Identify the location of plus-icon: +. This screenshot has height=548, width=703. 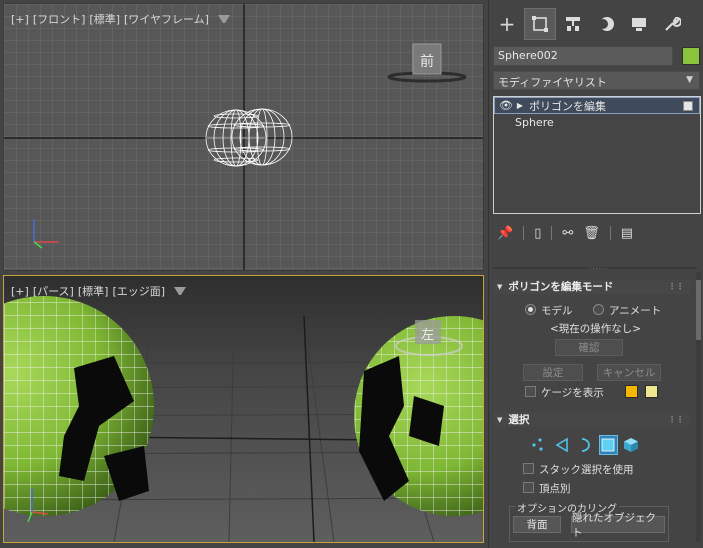
(507, 24).